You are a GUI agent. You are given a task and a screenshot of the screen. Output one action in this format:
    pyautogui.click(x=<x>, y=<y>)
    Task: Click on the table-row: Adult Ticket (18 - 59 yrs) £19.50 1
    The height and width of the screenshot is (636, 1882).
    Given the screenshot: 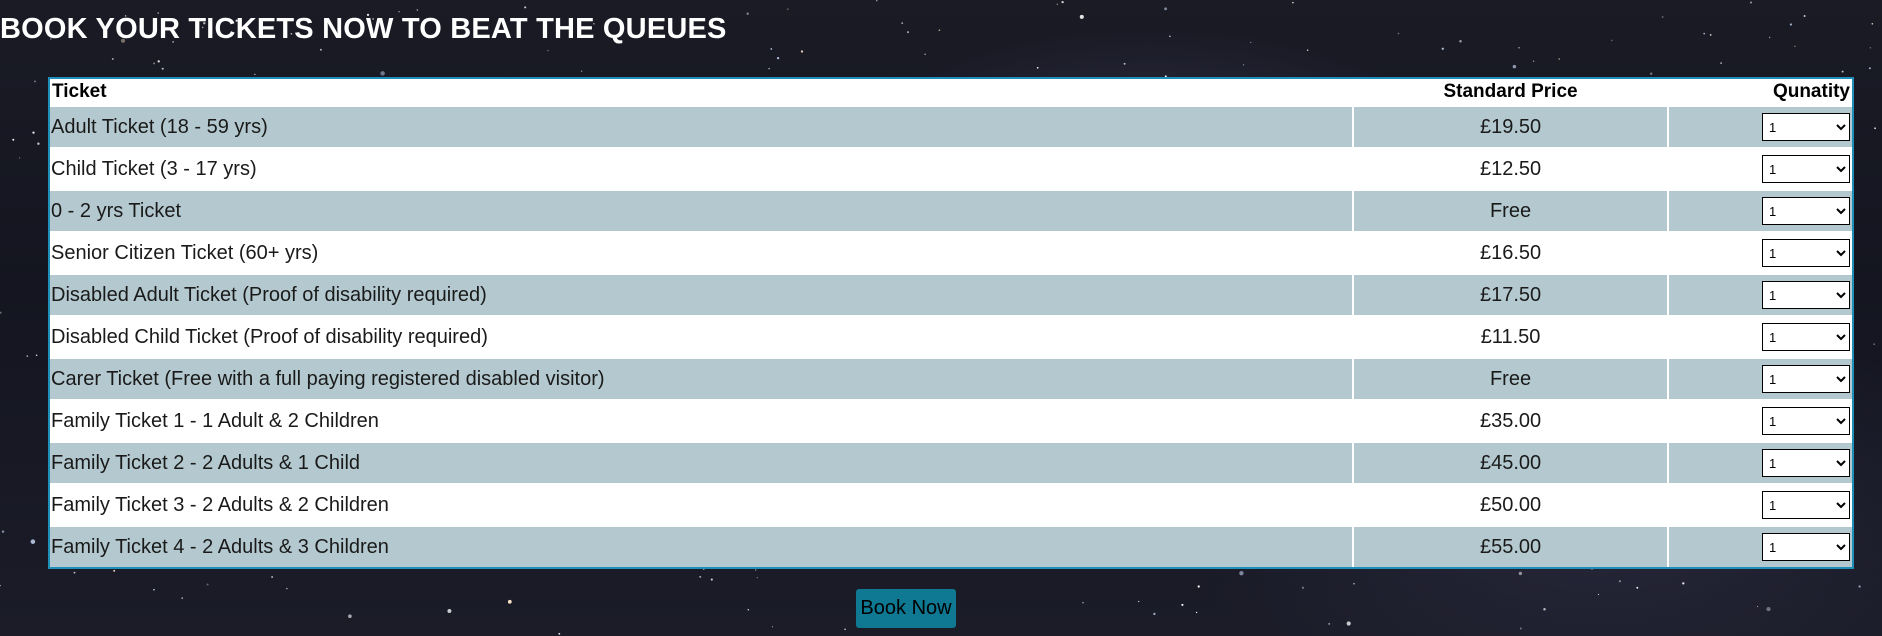 What is the action you would take?
    pyautogui.click(x=951, y=127)
    